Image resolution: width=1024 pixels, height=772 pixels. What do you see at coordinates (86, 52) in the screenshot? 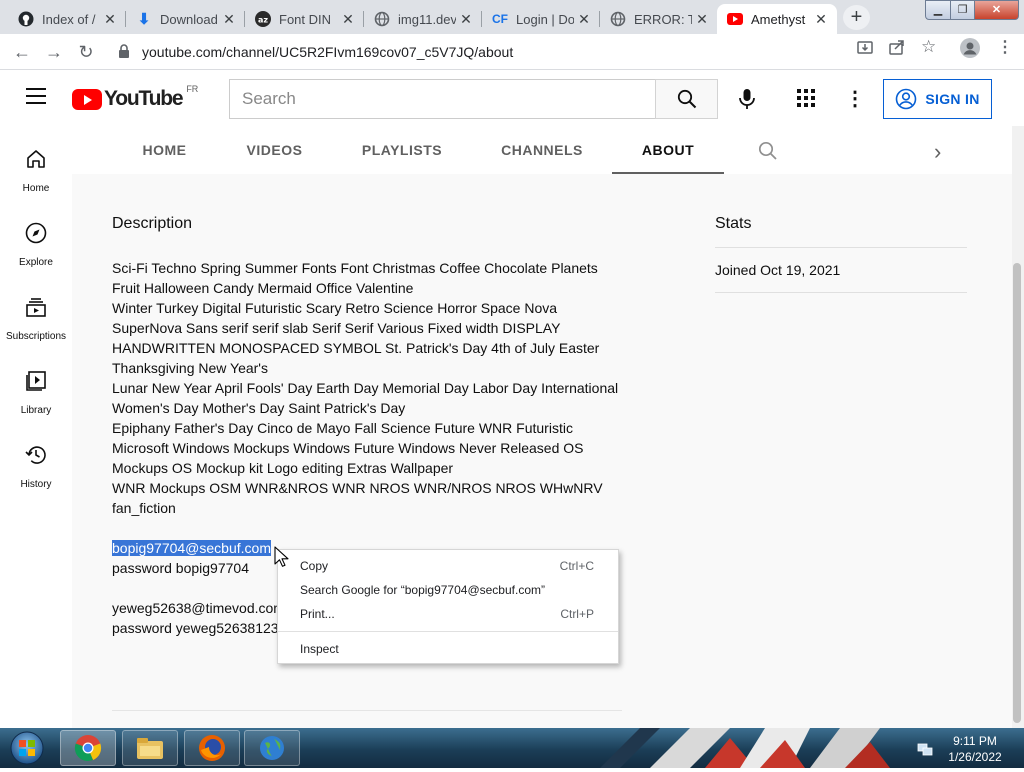
I see `reload-icon: ↻` at bounding box center [86, 52].